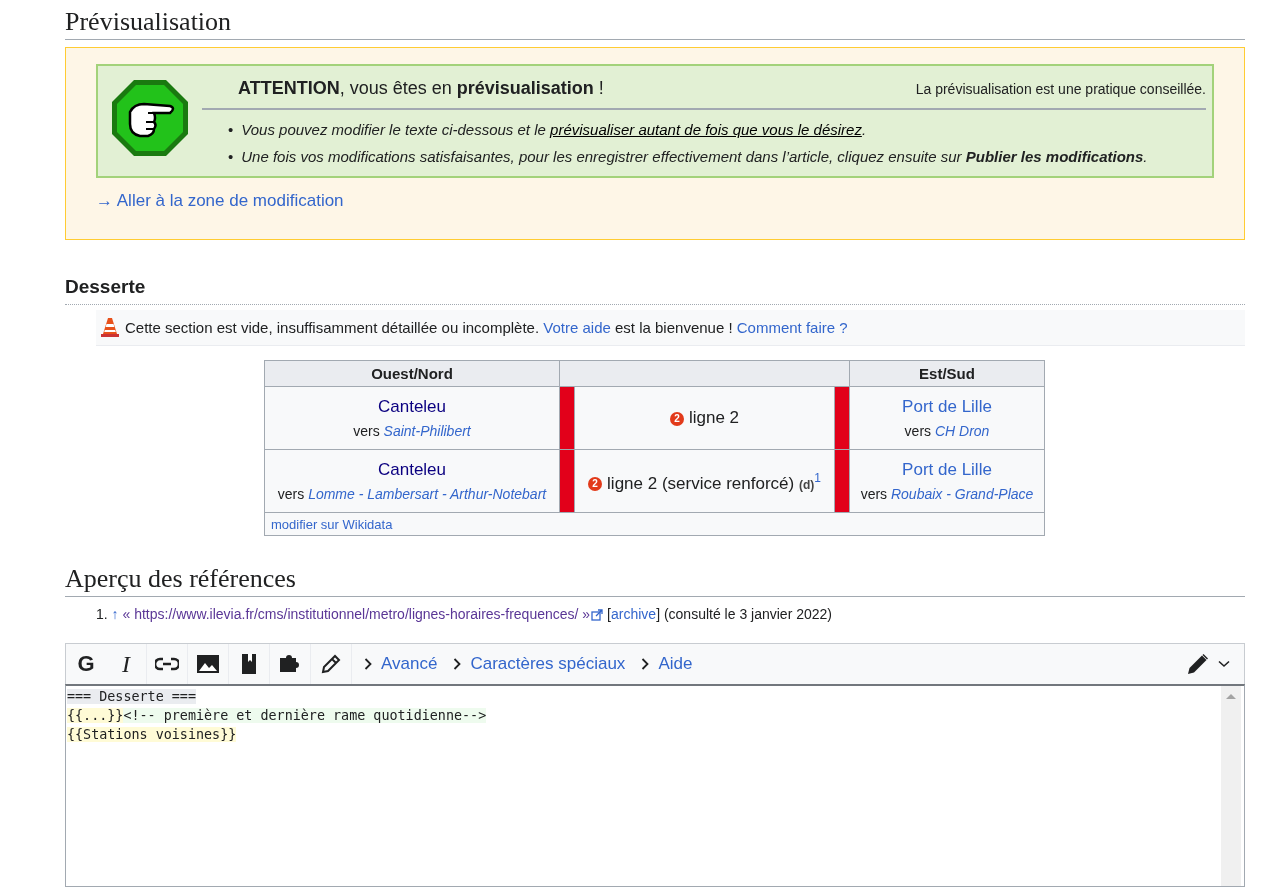 This screenshot has height=889, width=1269. Describe the element at coordinates (597, 615) in the screenshot. I see `external-link-icon` at that location.